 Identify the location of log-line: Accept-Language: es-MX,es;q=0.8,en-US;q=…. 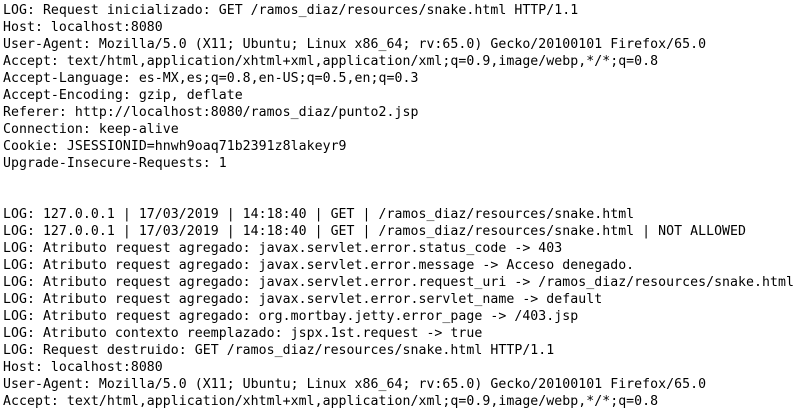
(211, 78).